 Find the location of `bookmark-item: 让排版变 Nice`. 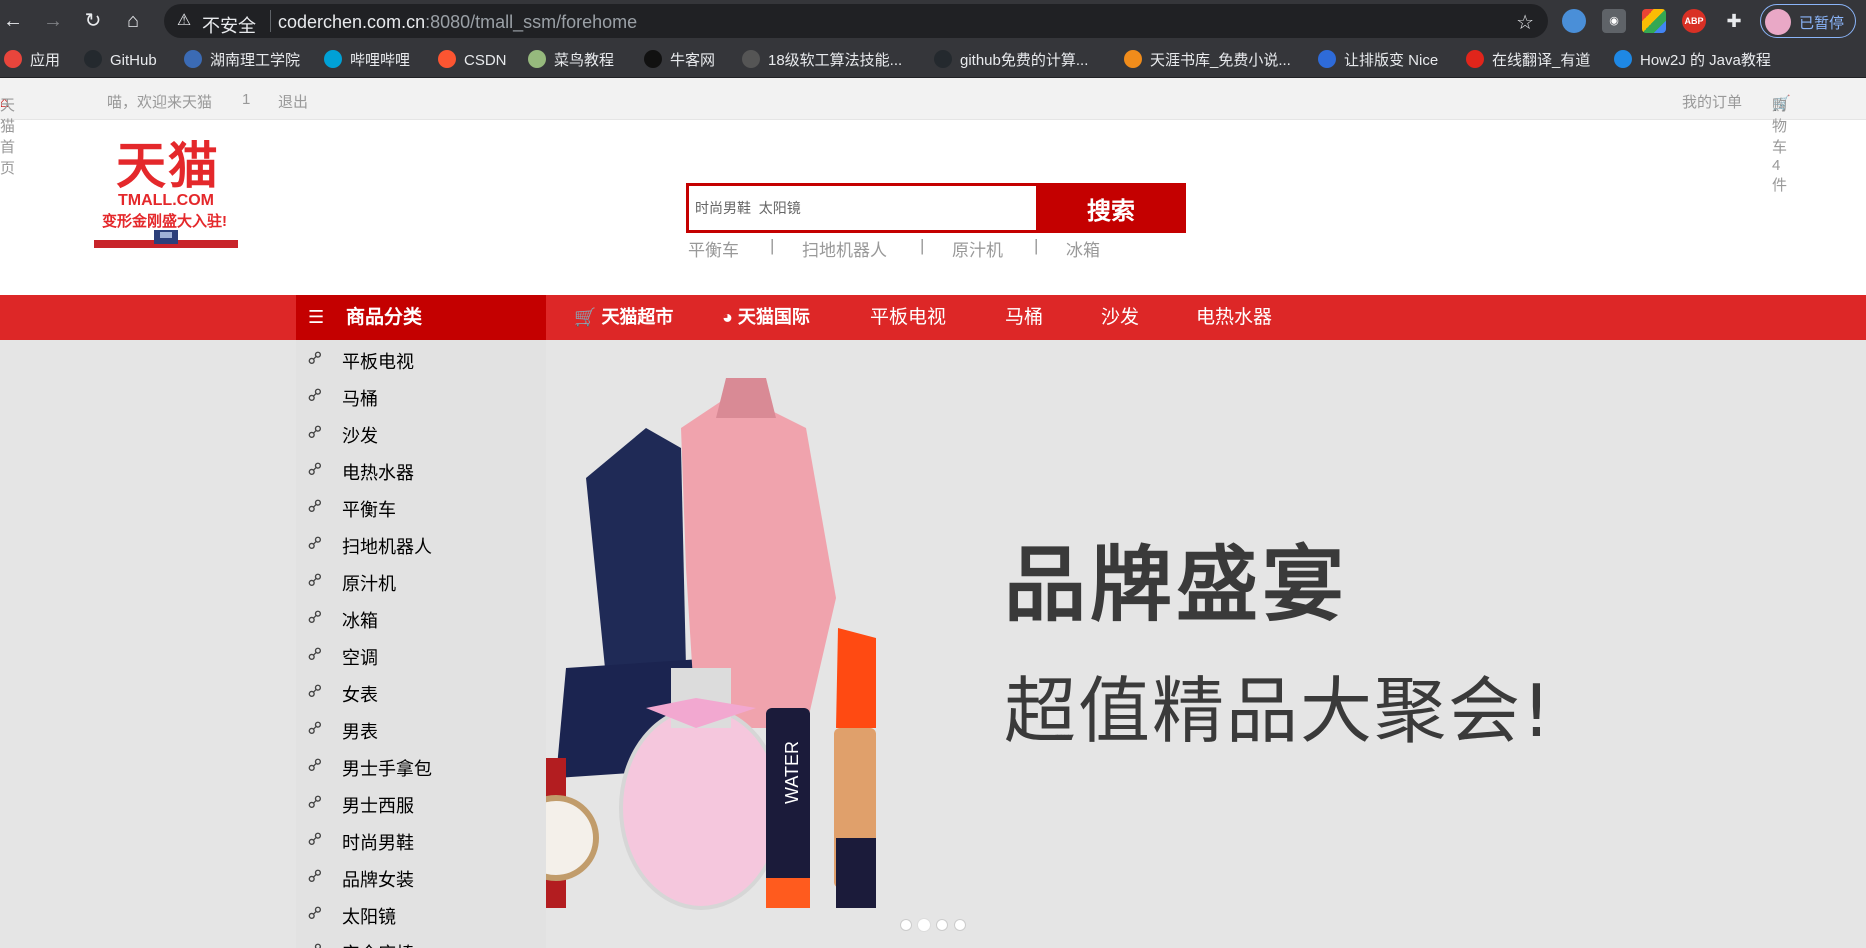

bookmark-item: 让排版变 Nice is located at coordinates (1378, 61).